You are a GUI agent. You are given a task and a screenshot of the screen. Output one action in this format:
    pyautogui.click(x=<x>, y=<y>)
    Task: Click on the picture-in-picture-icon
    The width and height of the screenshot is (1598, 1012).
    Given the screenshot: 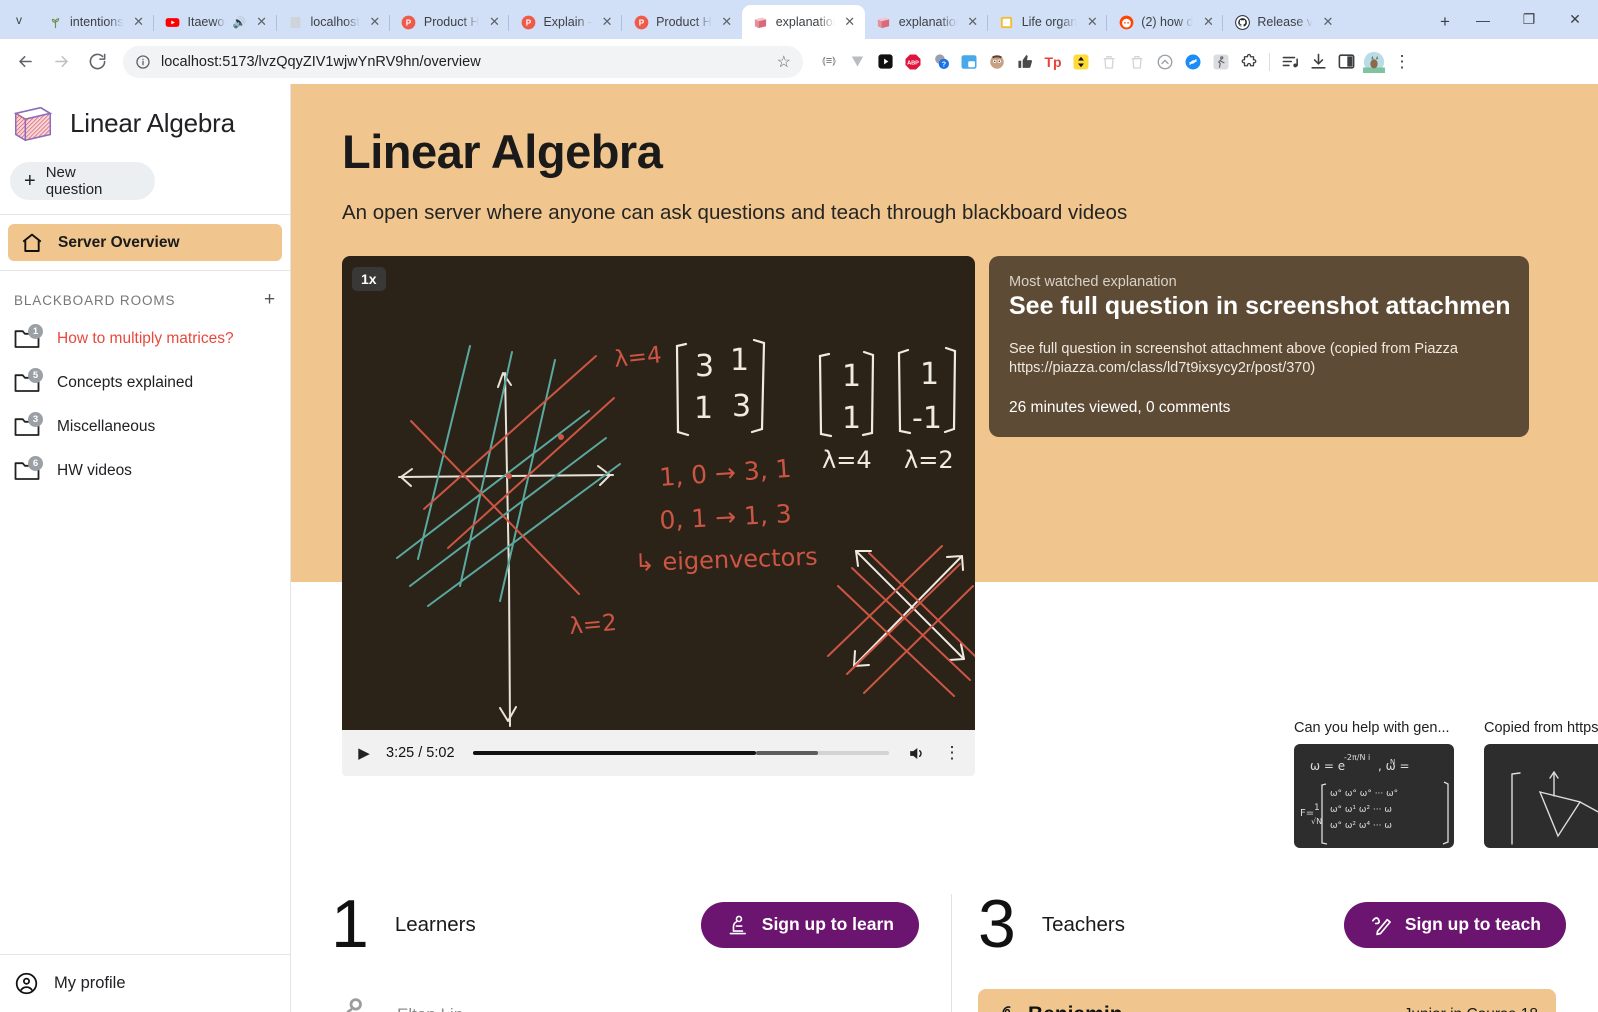 What is the action you would take?
    pyautogui.click(x=969, y=62)
    